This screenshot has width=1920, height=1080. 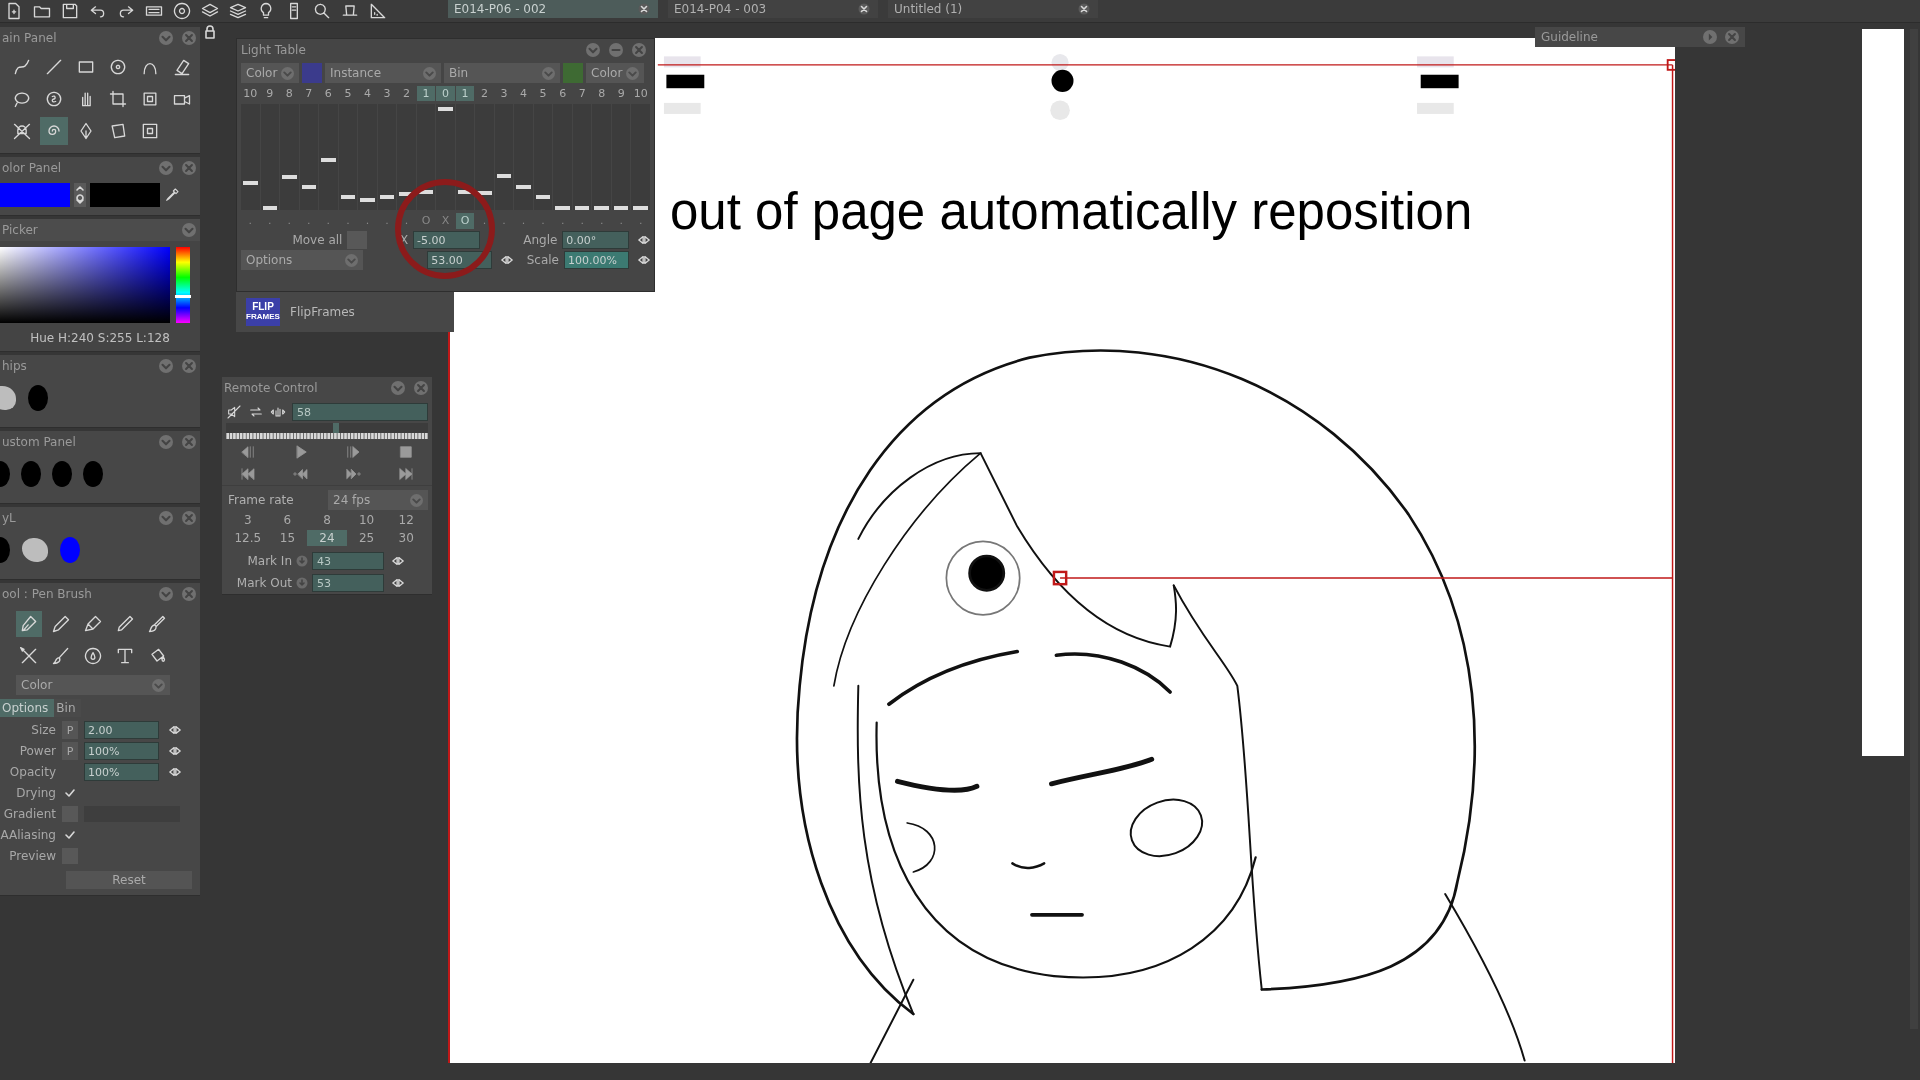 I want to click on light-table-dropdown: Color, so click(x=270, y=73).